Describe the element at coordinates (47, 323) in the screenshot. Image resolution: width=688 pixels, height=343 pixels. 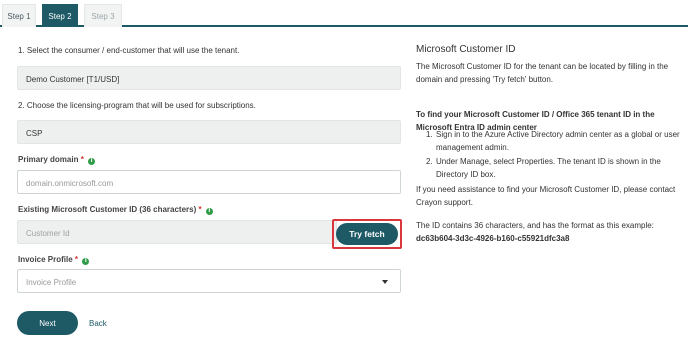
I see `next-button: Next` at that location.